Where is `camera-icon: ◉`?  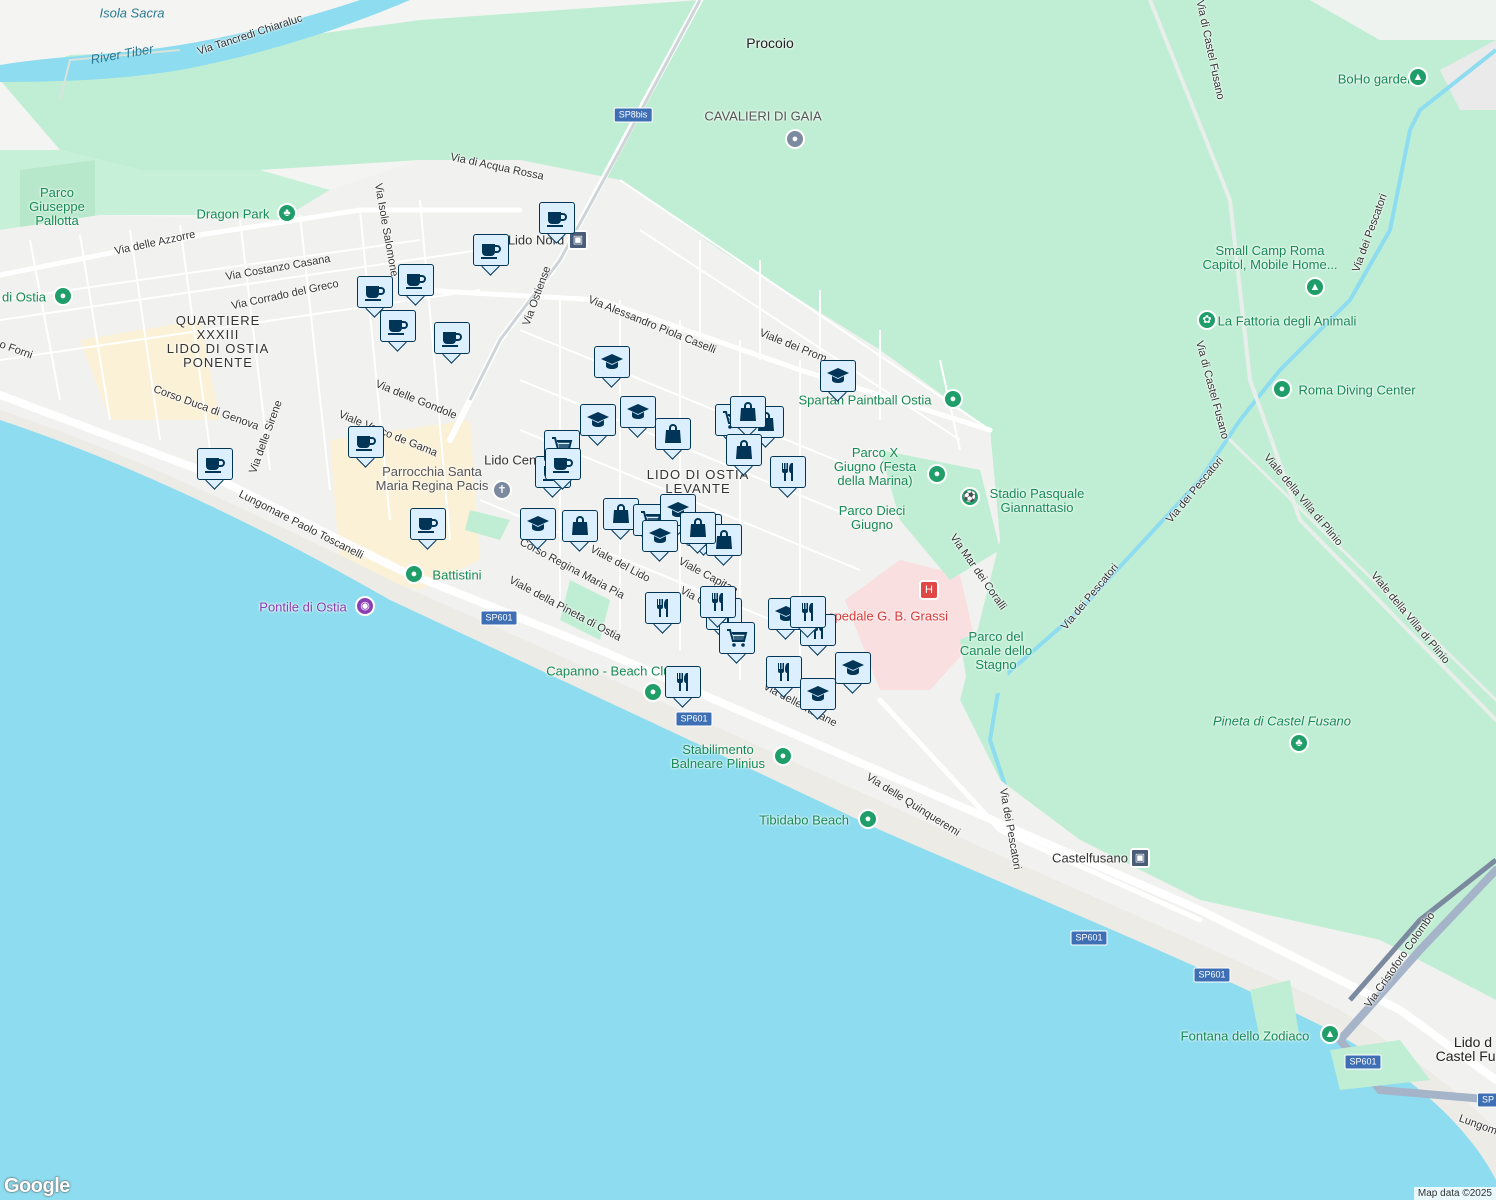 camera-icon: ◉ is located at coordinates (365, 606).